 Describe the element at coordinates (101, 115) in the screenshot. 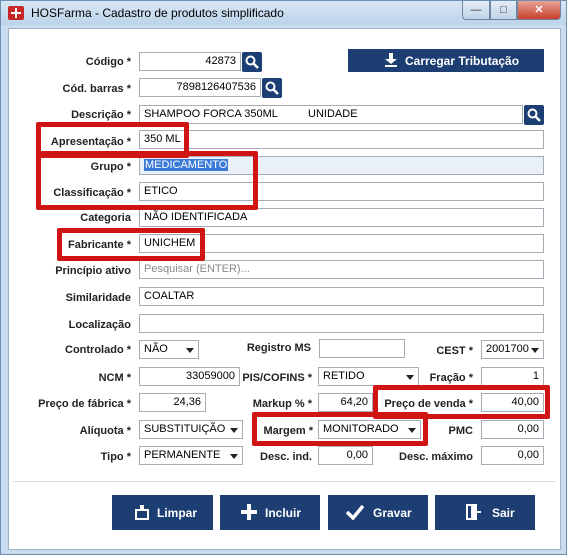

I see `descricao-label: Descrição *` at that location.